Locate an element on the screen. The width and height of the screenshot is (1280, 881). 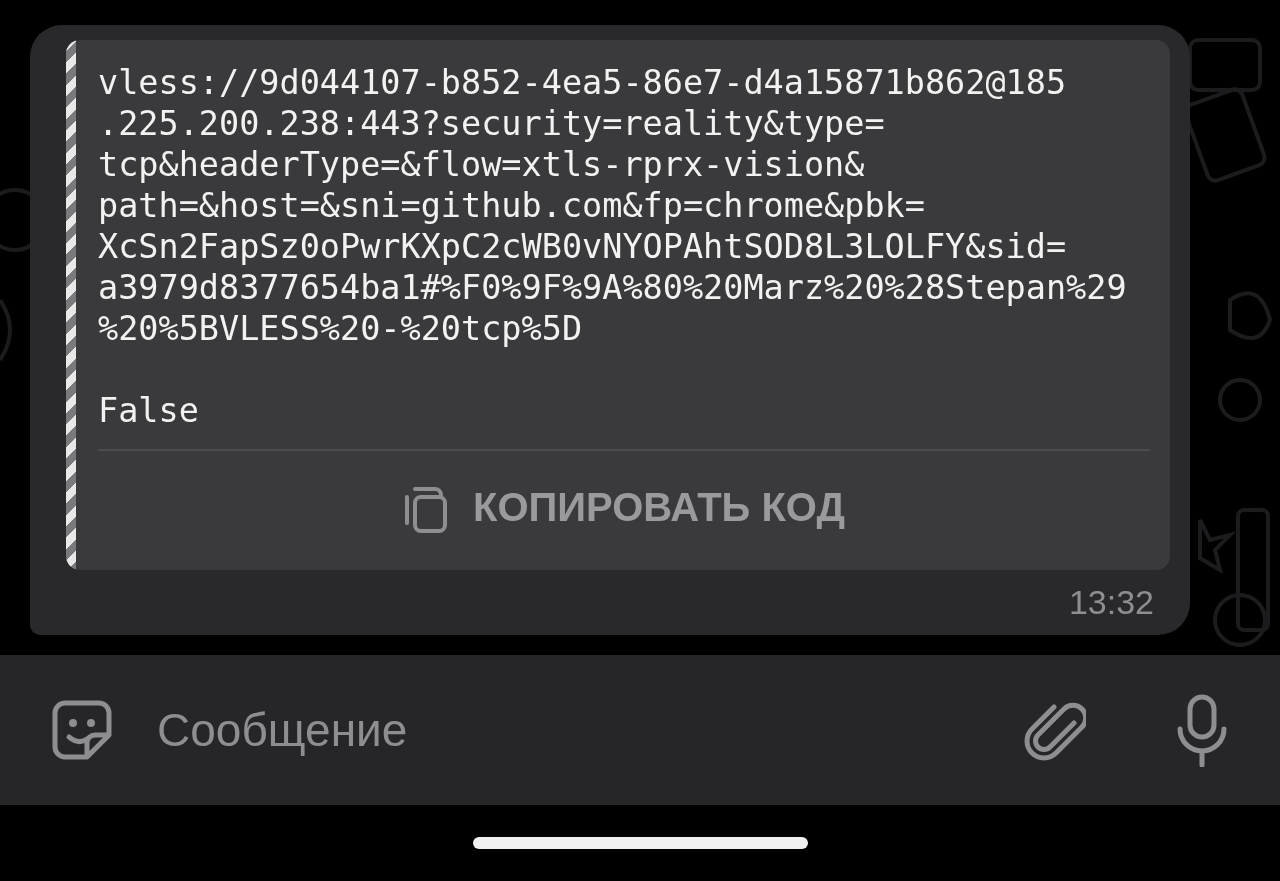
message-input: Сообщение is located at coordinates (587, 730).